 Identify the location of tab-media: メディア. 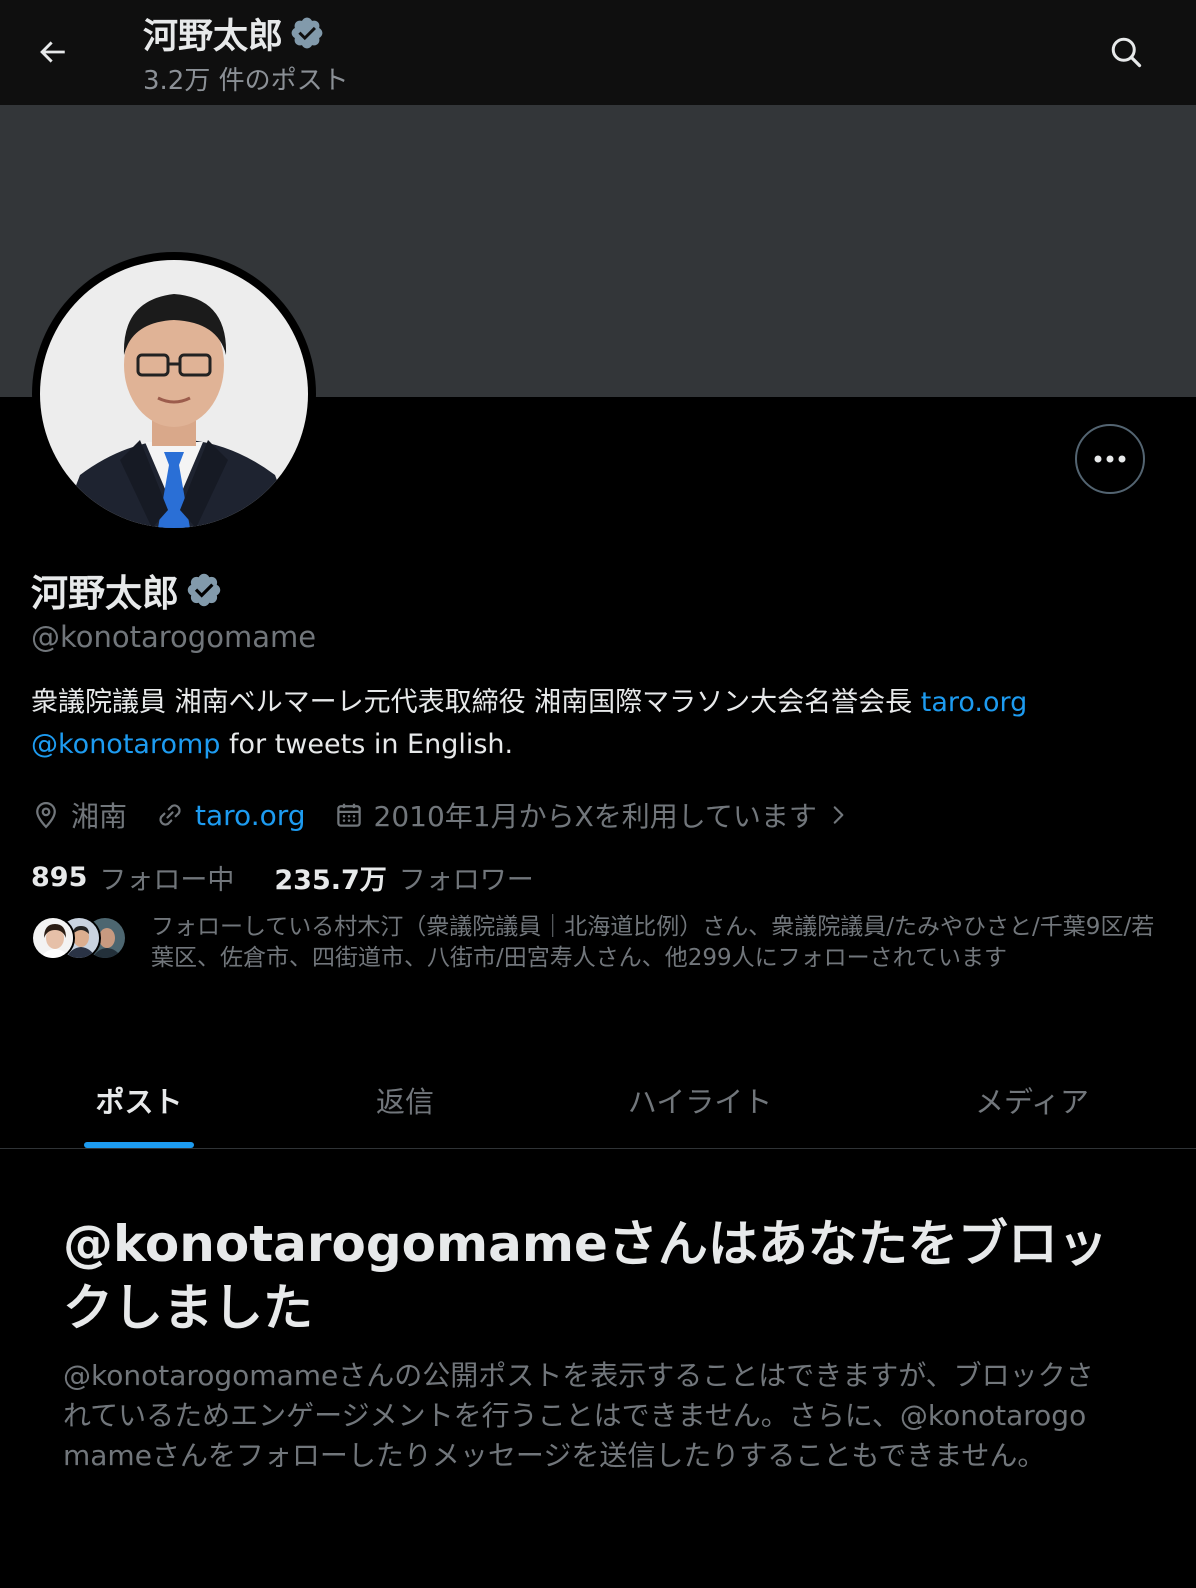
(1032, 1100).